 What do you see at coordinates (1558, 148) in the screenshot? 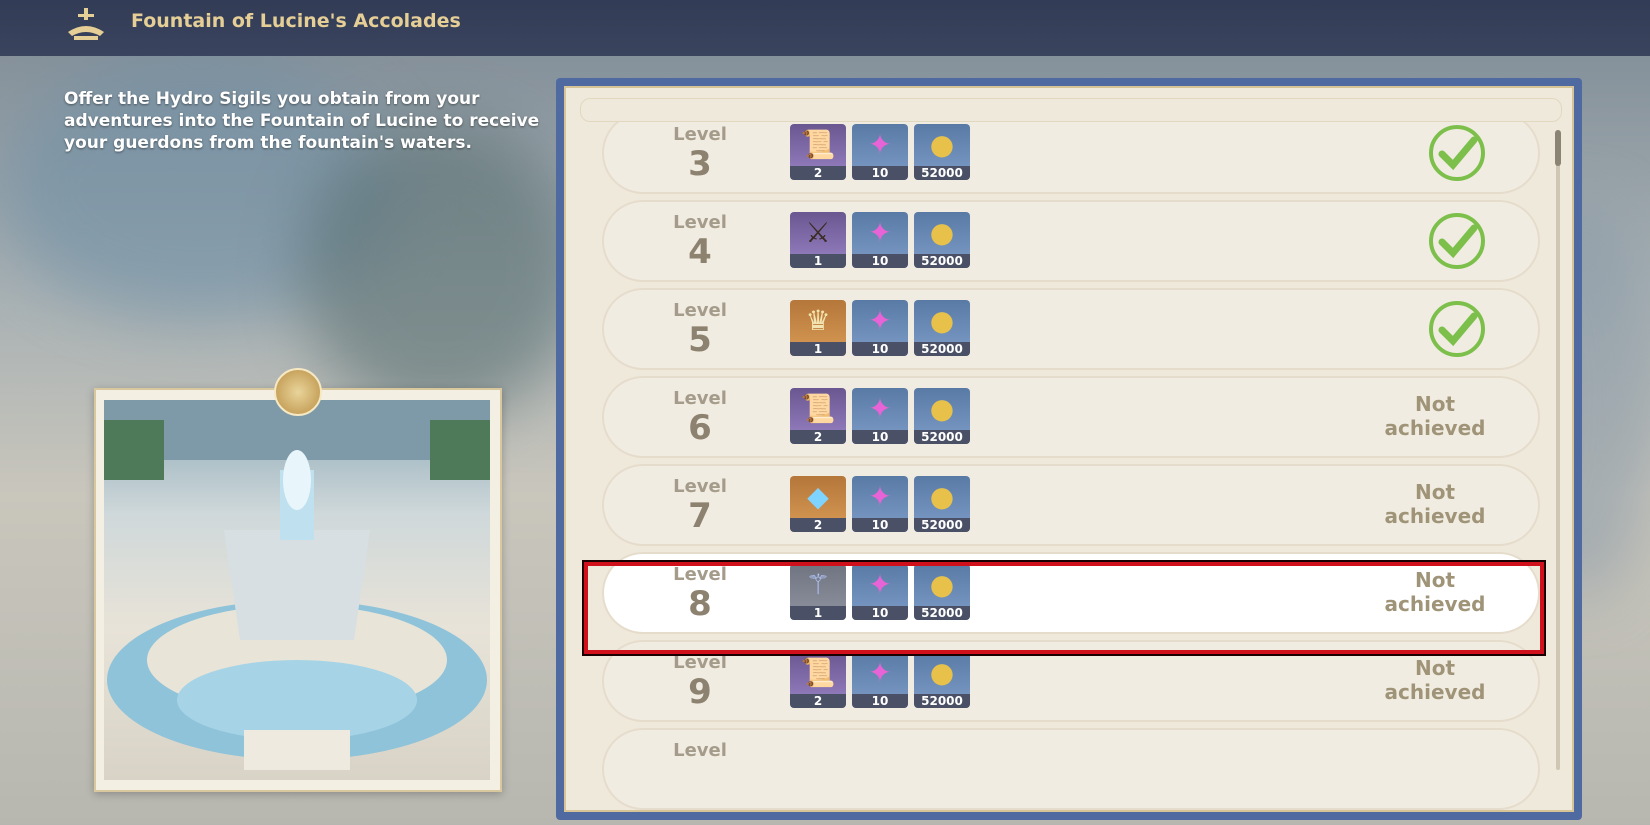
I see `scrollbar-thumb` at bounding box center [1558, 148].